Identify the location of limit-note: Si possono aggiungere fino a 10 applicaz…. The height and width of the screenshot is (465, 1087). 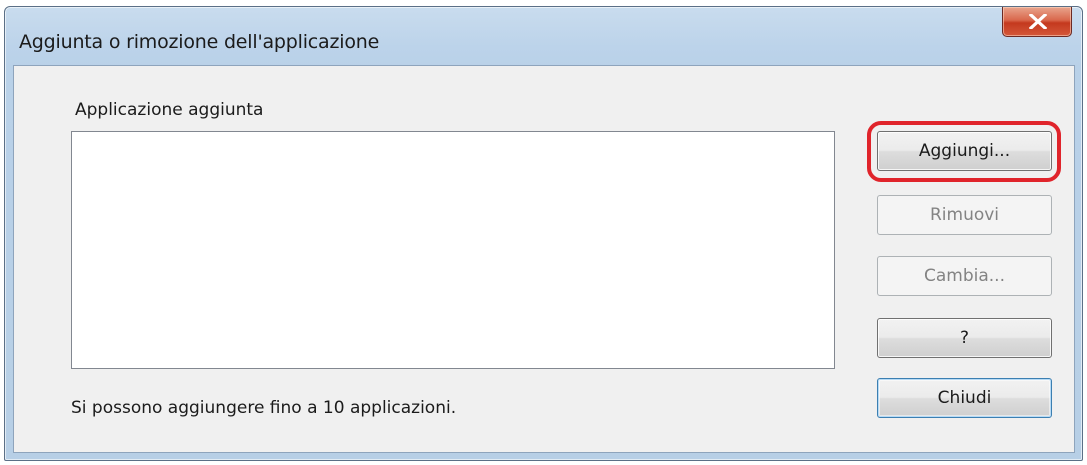
(264, 408).